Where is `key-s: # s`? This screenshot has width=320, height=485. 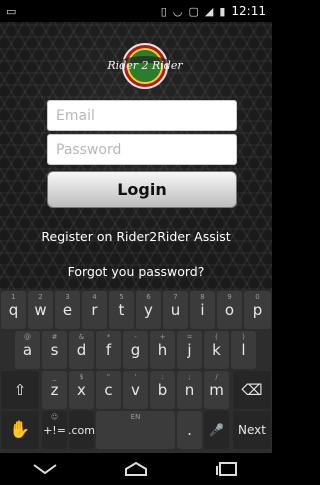 key-s: # s is located at coordinates (54, 350).